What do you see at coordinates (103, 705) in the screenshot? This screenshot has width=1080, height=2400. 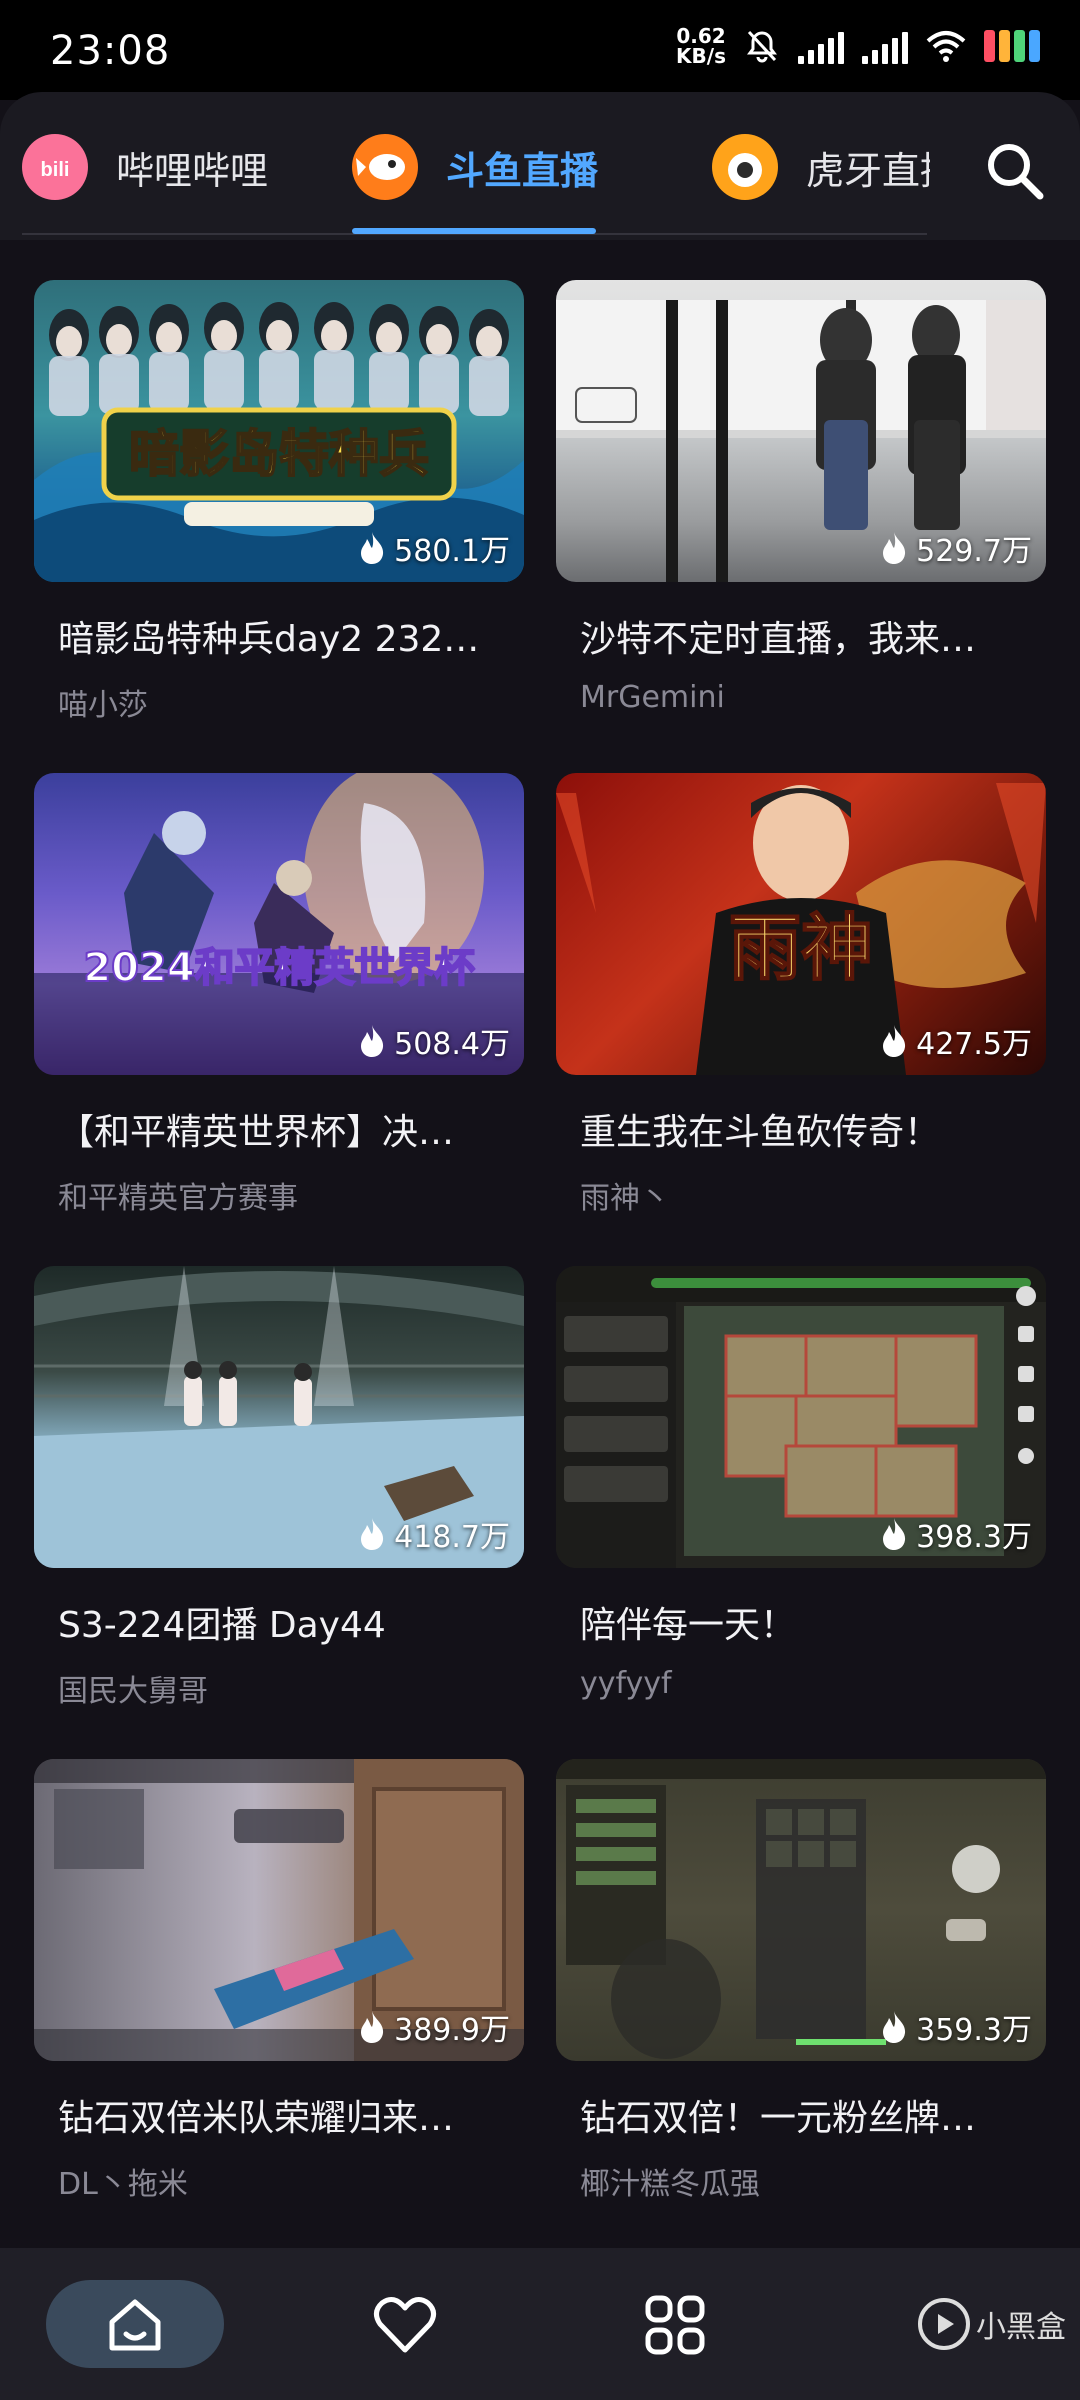 I see `streamer-name: 喵小莎` at bounding box center [103, 705].